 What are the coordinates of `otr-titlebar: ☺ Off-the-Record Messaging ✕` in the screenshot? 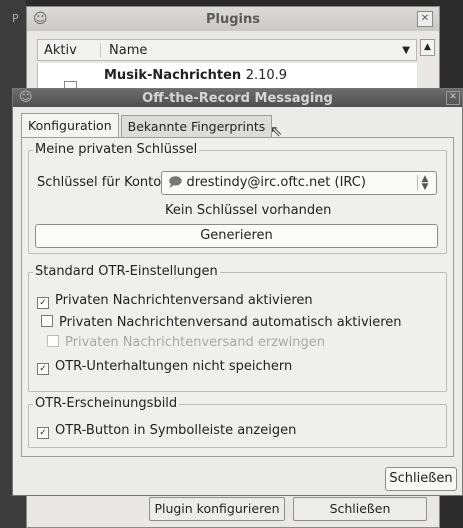 It's located at (237, 98).